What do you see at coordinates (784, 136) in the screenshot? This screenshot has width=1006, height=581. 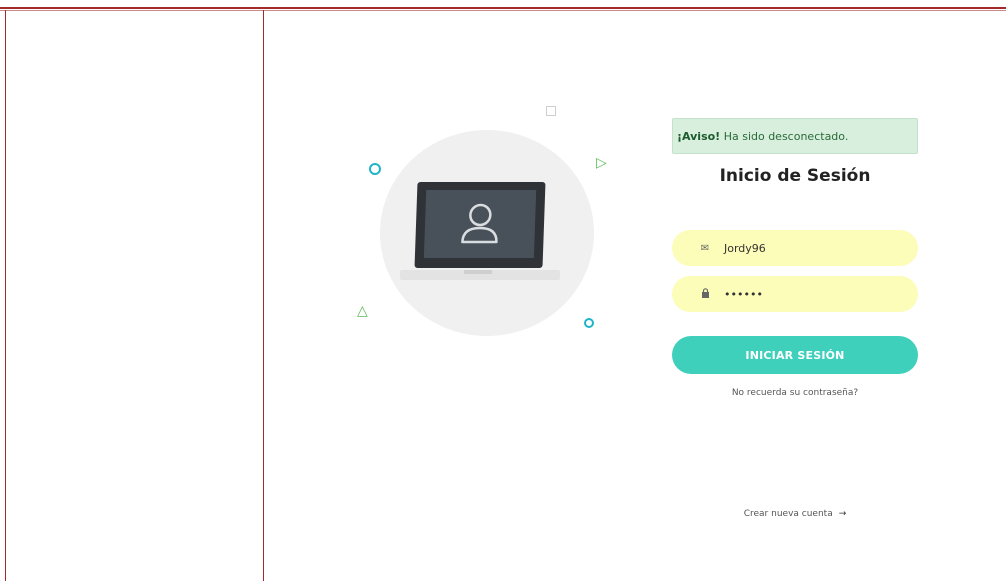 I see `alert-text: Ha sido desconectado.` at bounding box center [784, 136].